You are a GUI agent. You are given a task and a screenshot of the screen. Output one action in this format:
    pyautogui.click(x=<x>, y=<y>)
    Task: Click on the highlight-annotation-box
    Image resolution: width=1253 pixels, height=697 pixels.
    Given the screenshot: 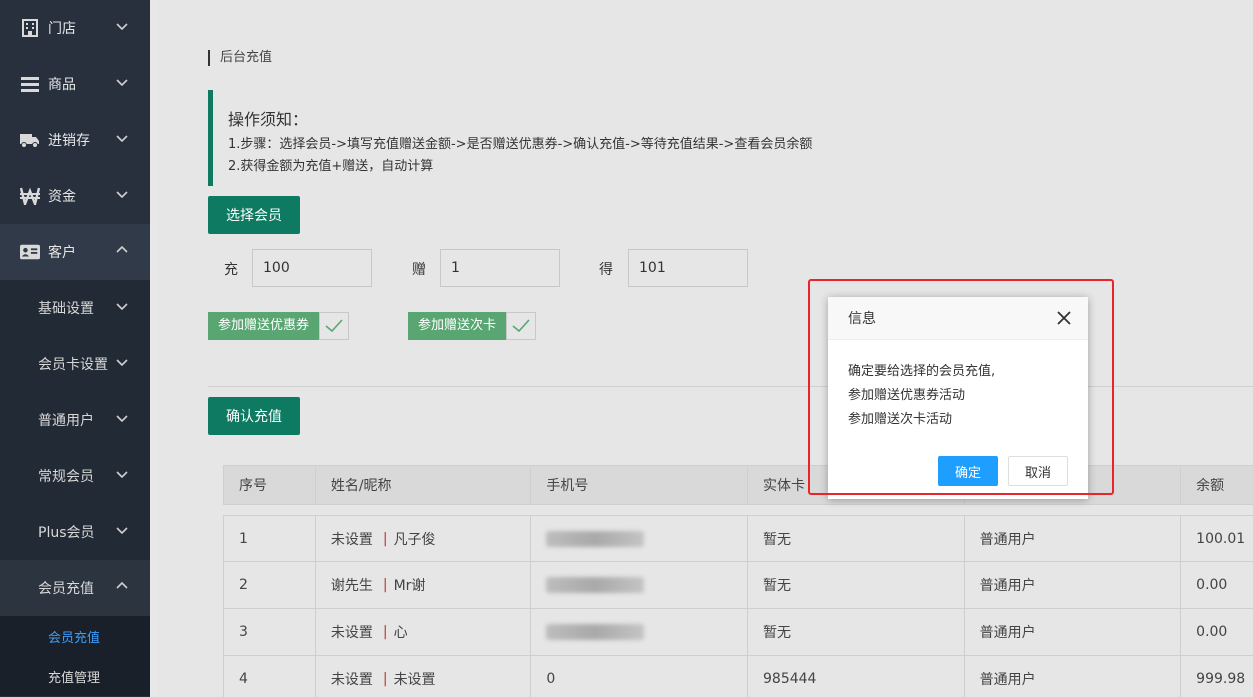 What is the action you would take?
    pyautogui.click(x=961, y=387)
    